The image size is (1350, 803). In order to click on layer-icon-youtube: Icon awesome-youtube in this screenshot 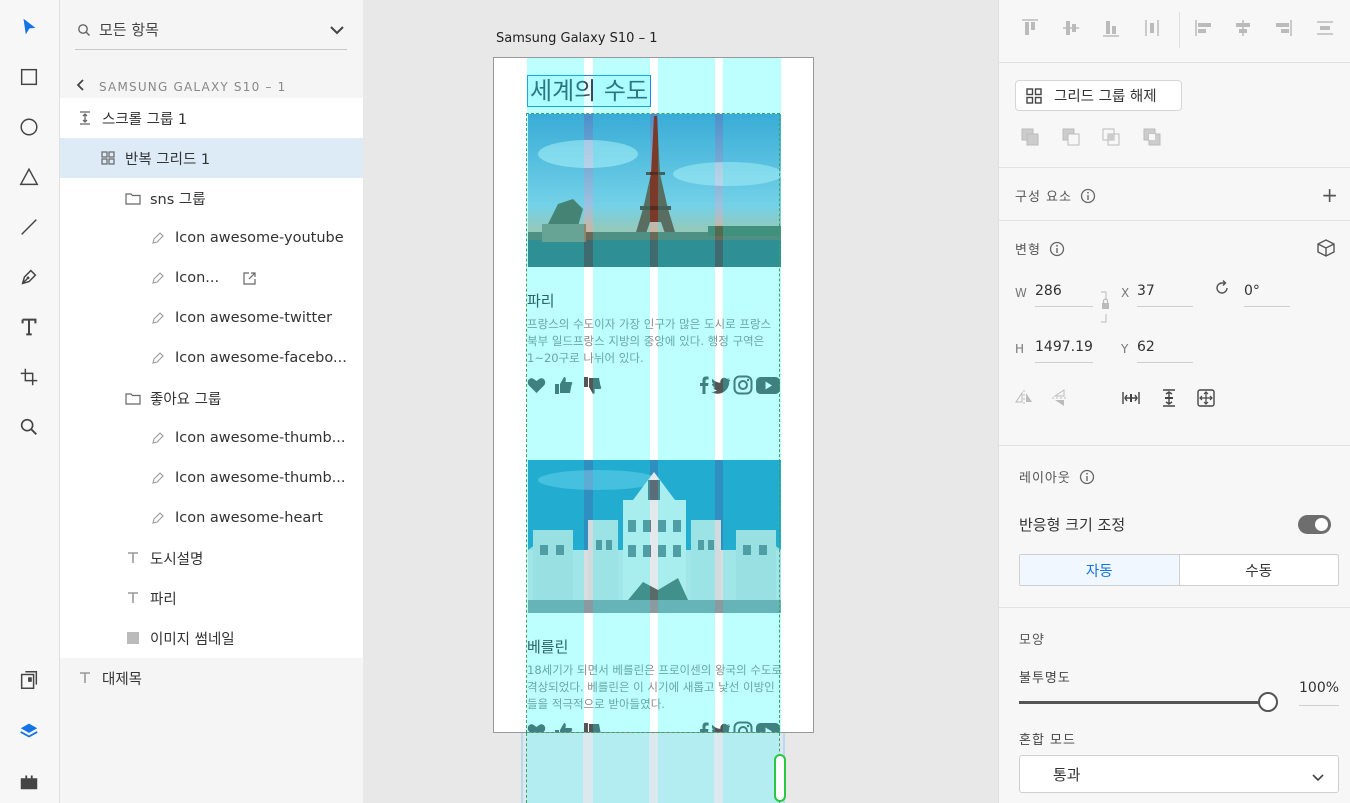, I will do `click(211, 238)`.